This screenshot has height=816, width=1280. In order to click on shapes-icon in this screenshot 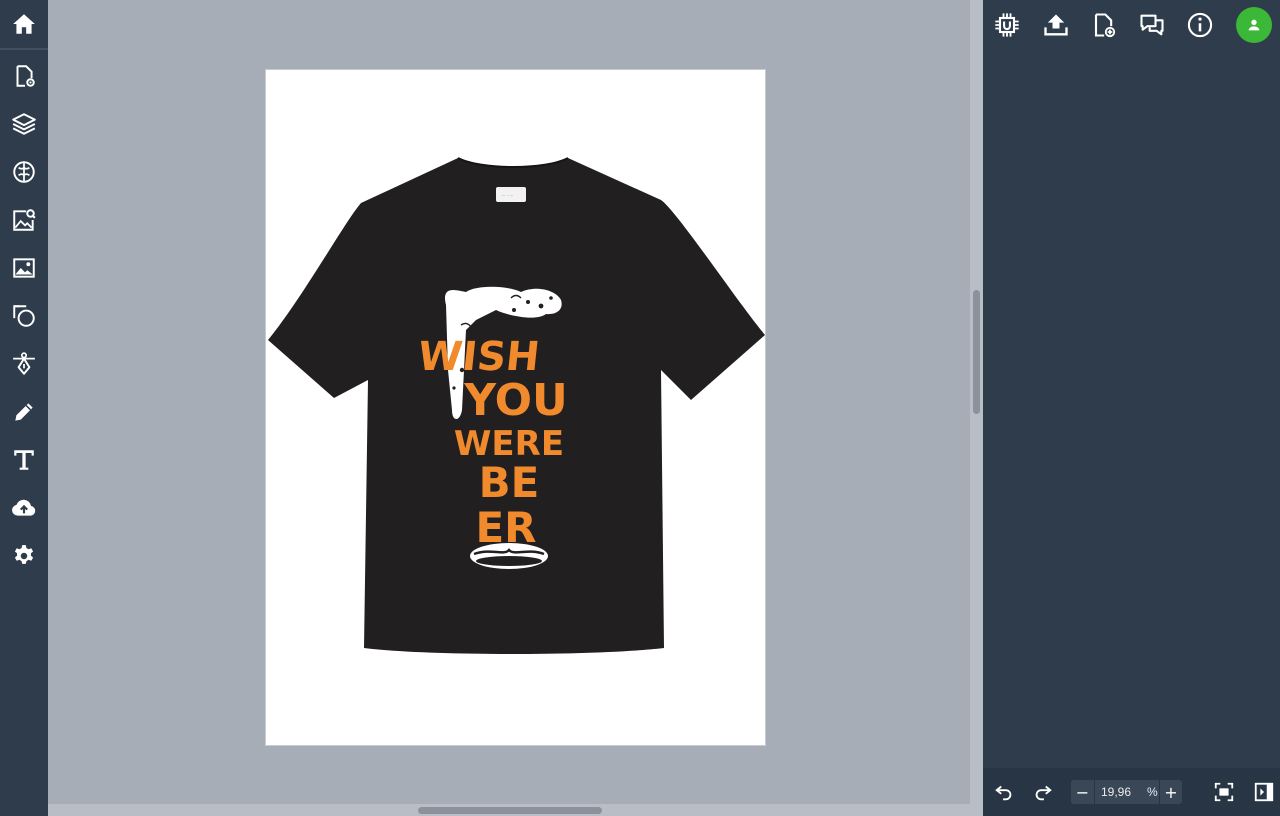, I will do `click(24, 316)`.